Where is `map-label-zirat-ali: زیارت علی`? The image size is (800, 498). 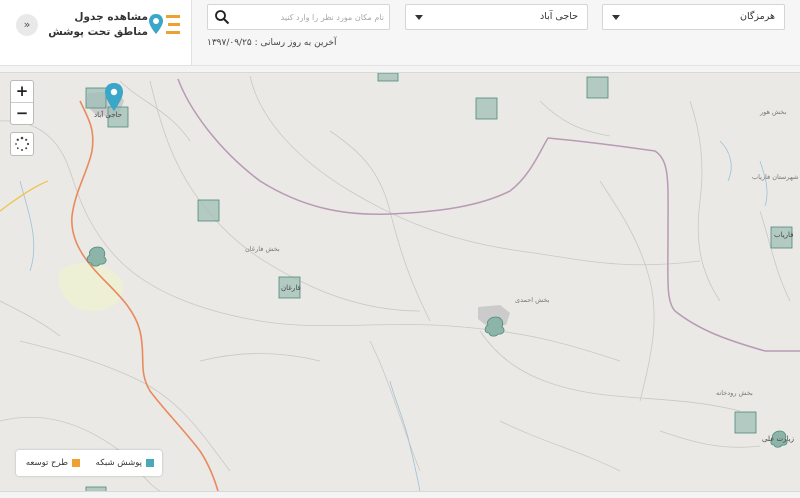 map-label-zirat-ali: زیارت علی is located at coordinates (778, 439).